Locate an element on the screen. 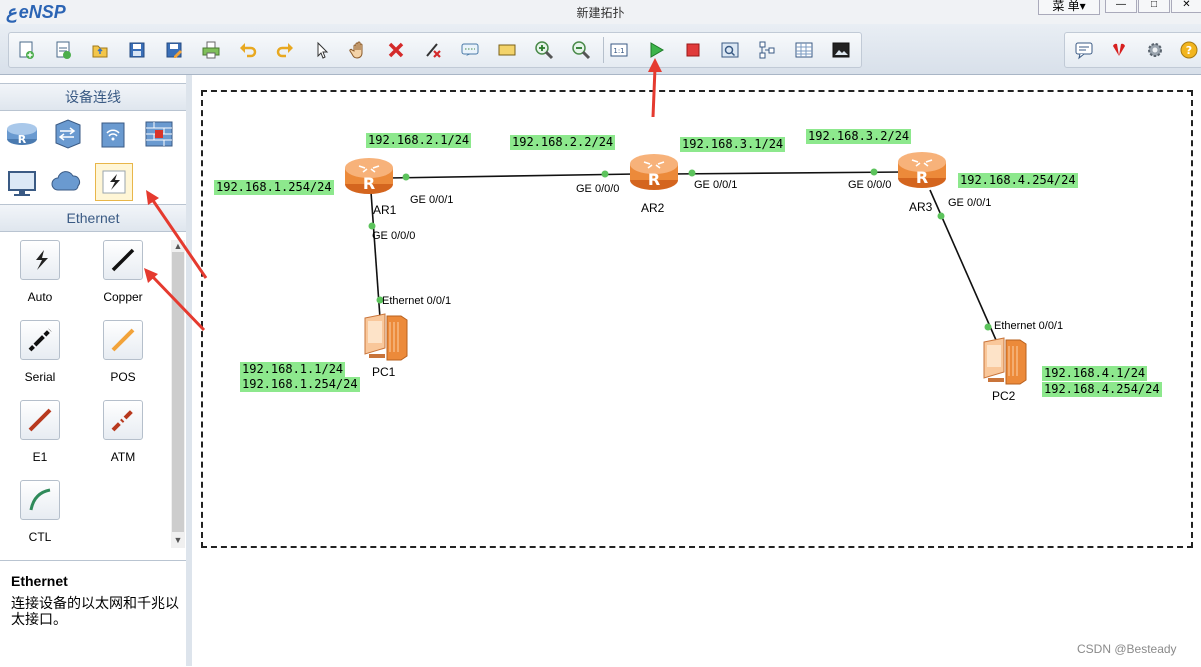  cable-atm: ATM is located at coordinates (123, 435).